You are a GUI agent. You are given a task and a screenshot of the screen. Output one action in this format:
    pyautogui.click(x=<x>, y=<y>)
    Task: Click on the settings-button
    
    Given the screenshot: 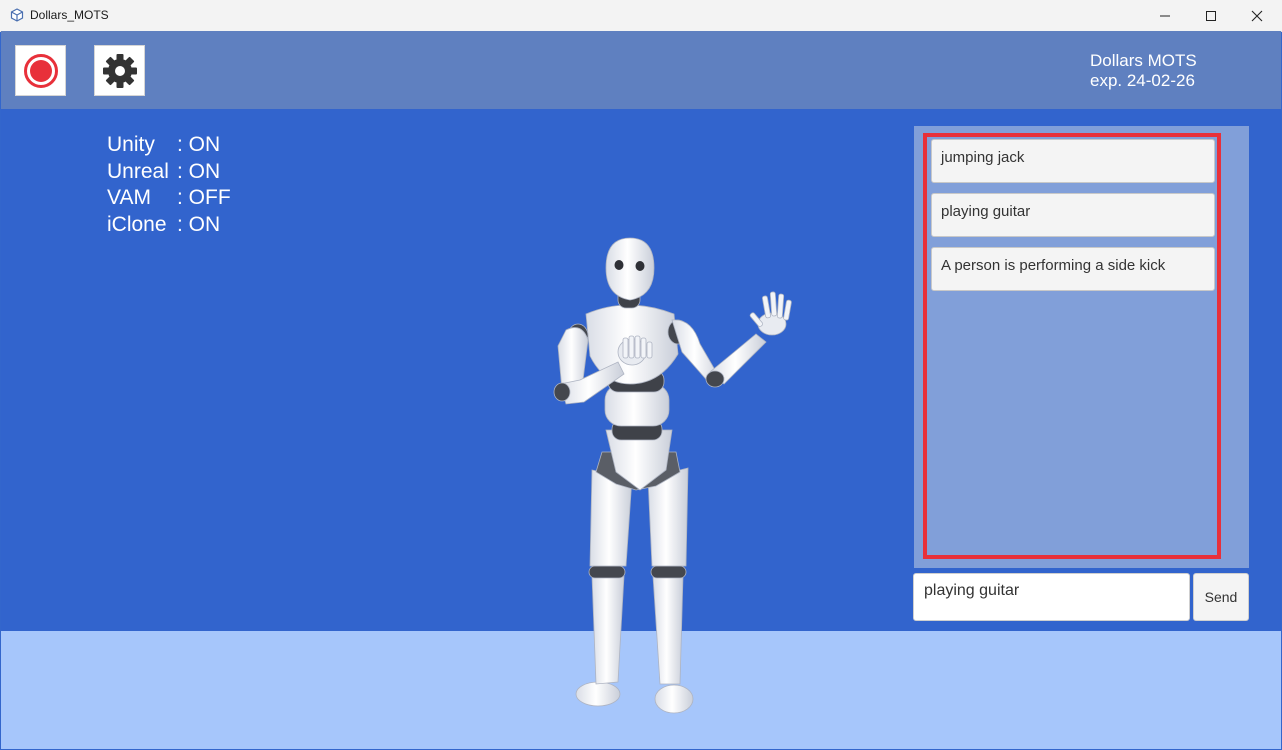 What is the action you would take?
    pyautogui.click(x=119, y=70)
    